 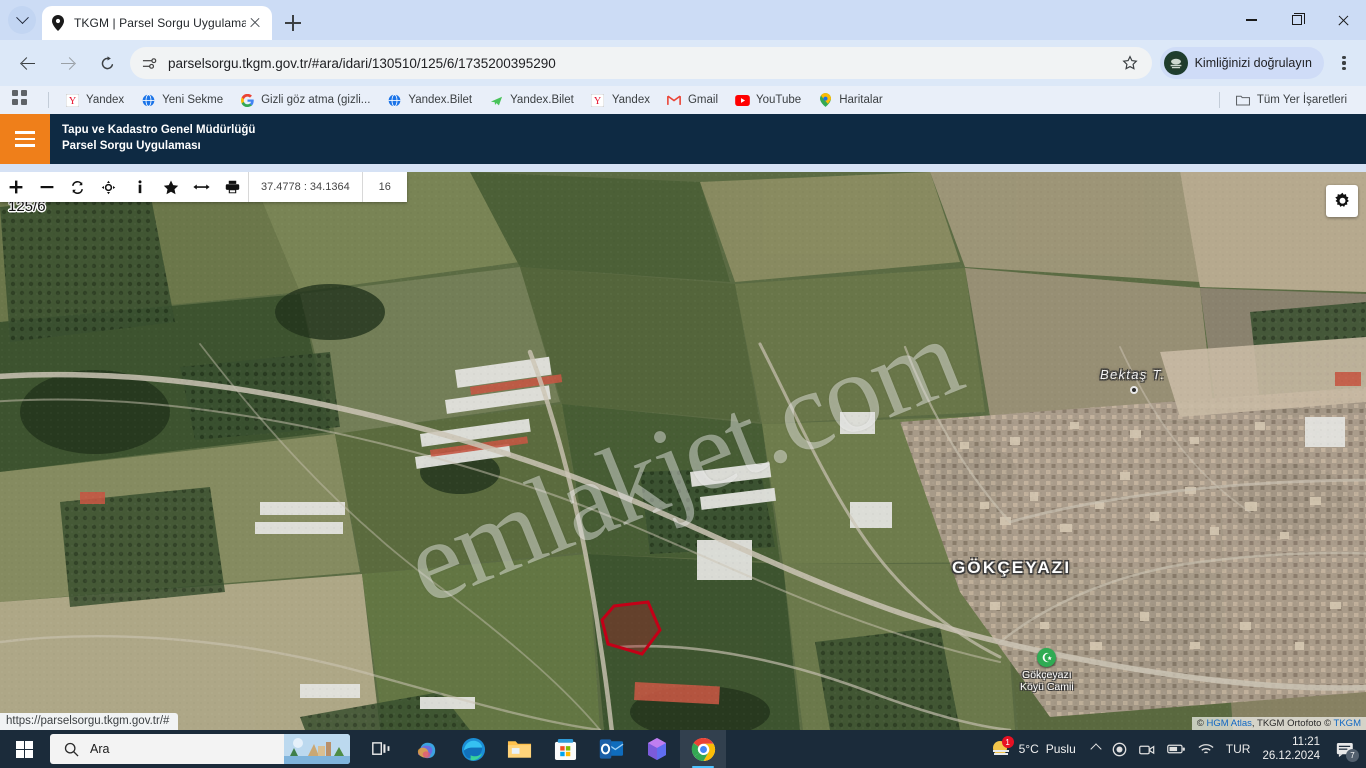 What do you see at coordinates (232, 187) in the screenshot?
I see `print-button` at bounding box center [232, 187].